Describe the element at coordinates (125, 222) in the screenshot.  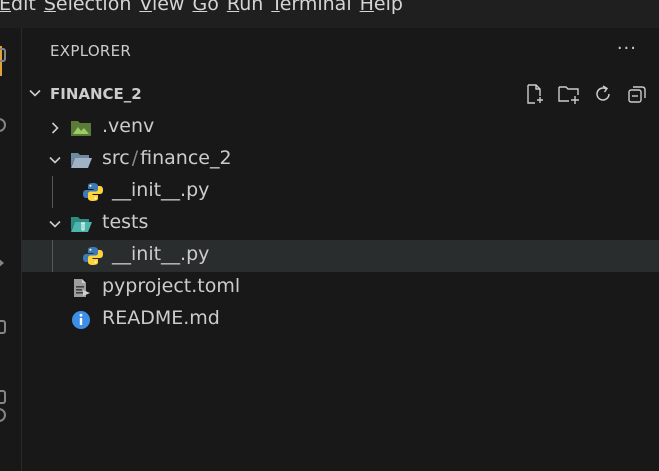
I see `tree-item-label: tests` at that location.